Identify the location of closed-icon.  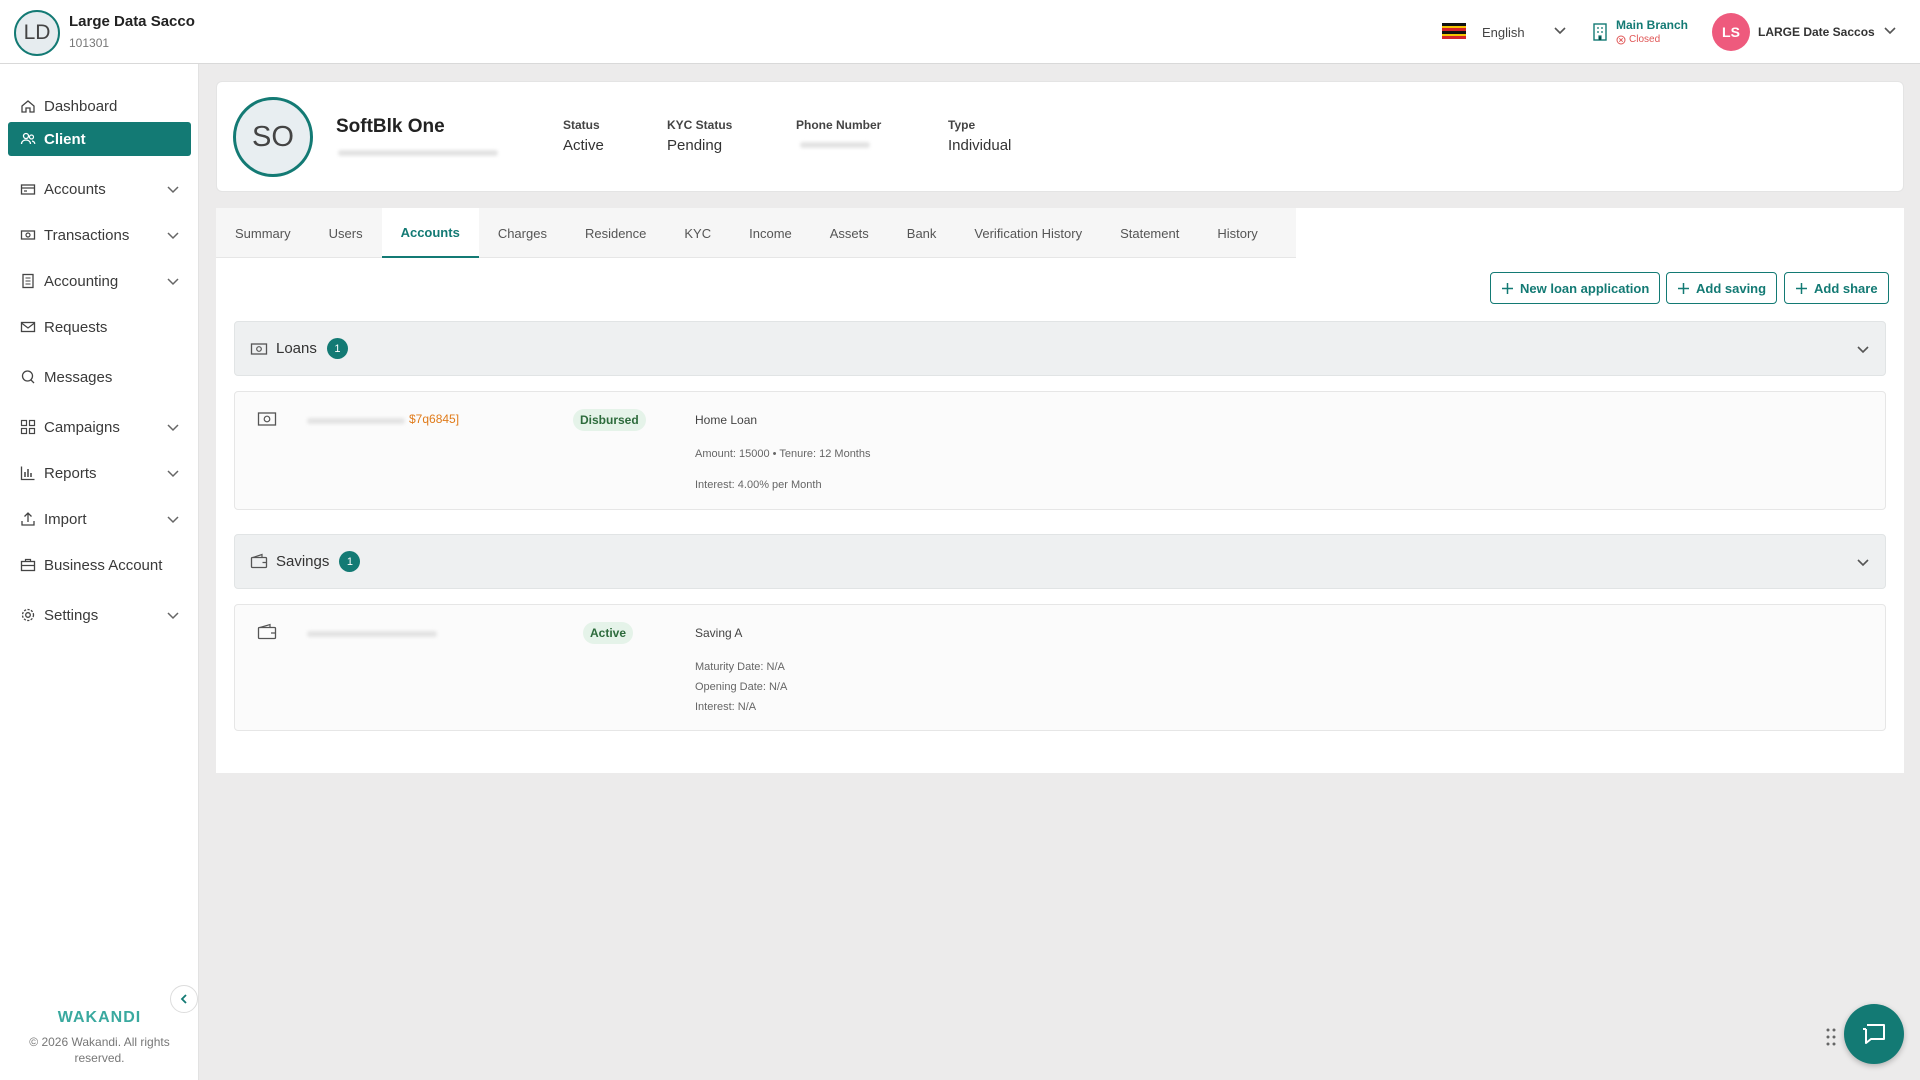
(1621, 39).